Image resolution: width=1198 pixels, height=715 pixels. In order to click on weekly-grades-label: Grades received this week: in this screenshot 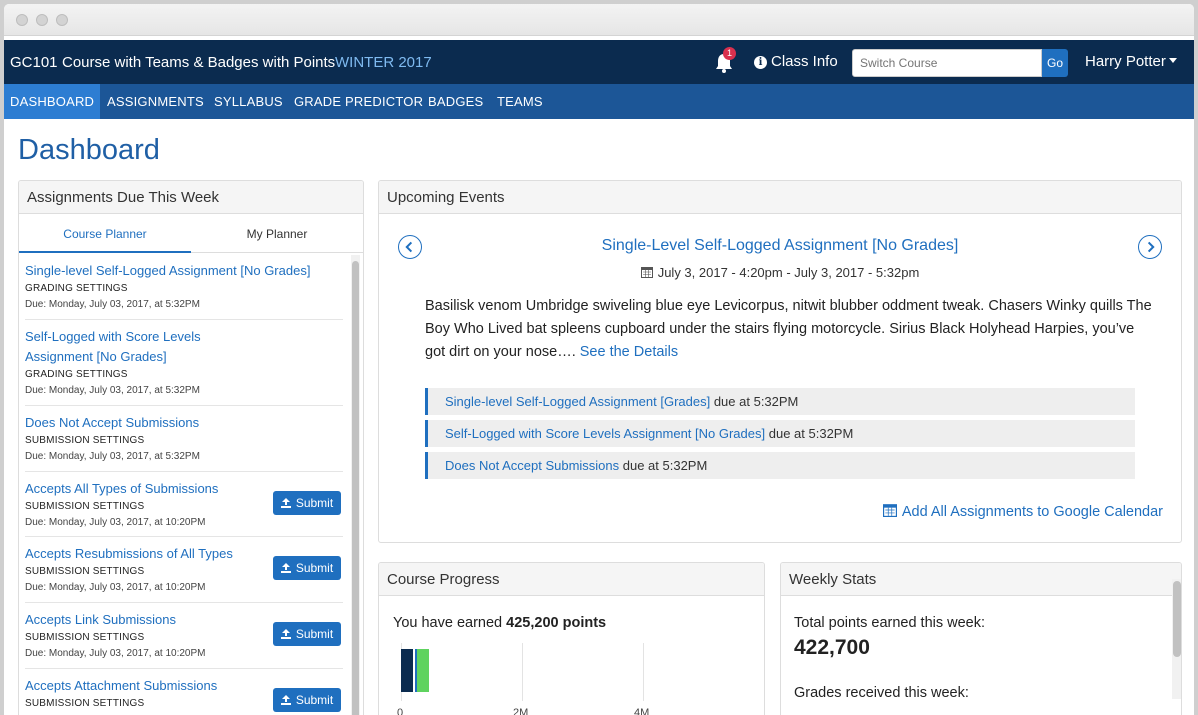, I will do `click(881, 693)`.